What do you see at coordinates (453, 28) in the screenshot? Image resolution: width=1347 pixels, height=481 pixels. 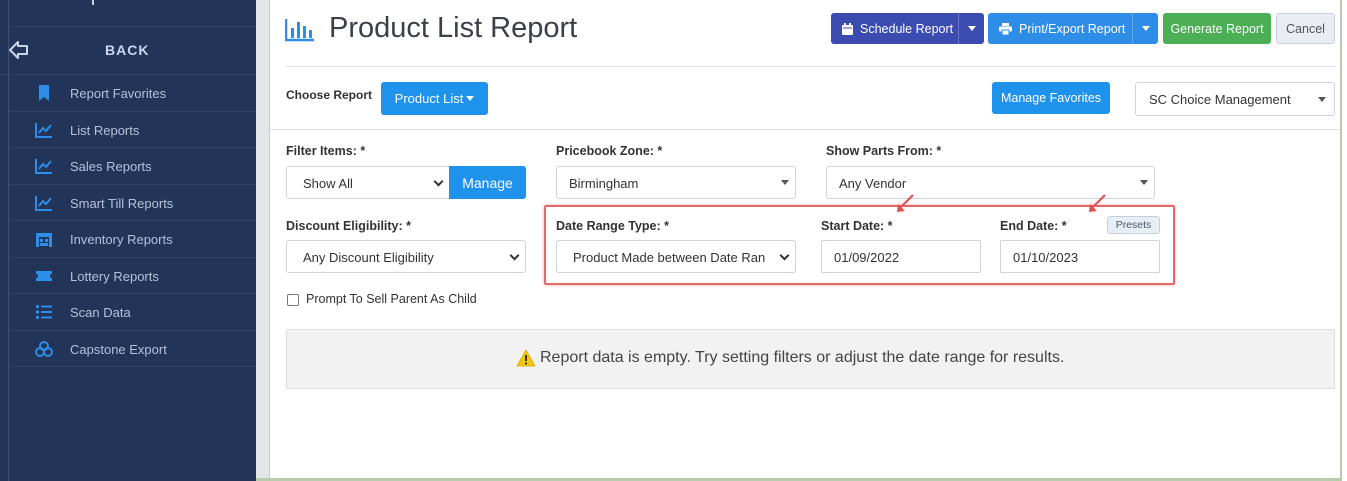 I see `page-title: Product List Report` at bounding box center [453, 28].